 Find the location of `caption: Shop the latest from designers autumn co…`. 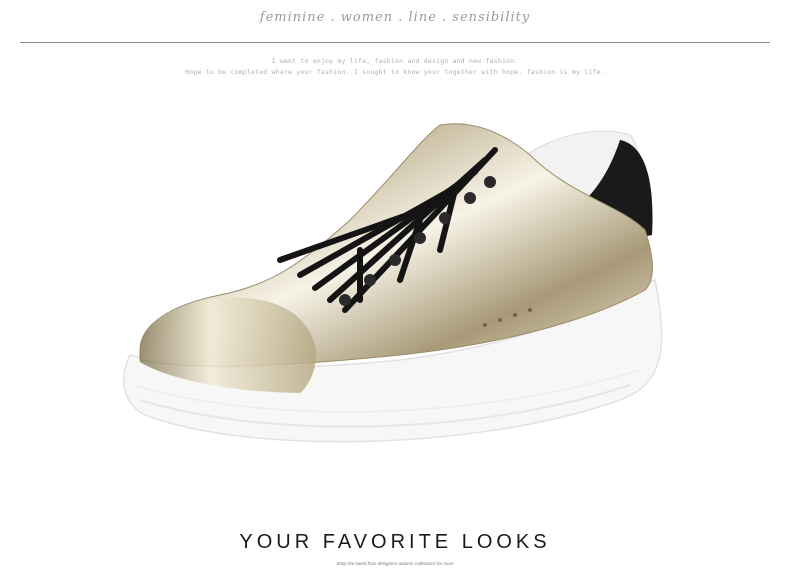

caption: Shop the latest from designers autumn co… is located at coordinates (395, 563).